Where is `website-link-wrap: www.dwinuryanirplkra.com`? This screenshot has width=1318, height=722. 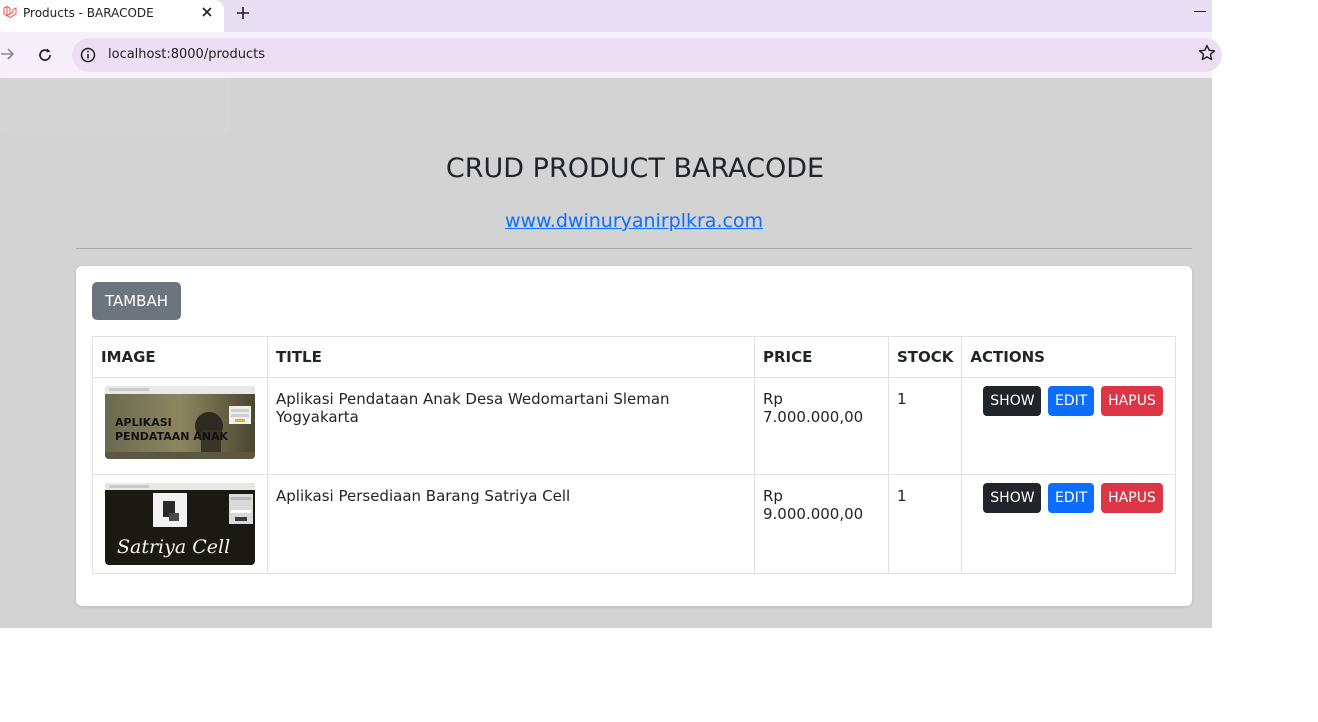
website-link-wrap: www.dwinuryanirplkra.com is located at coordinates (634, 221).